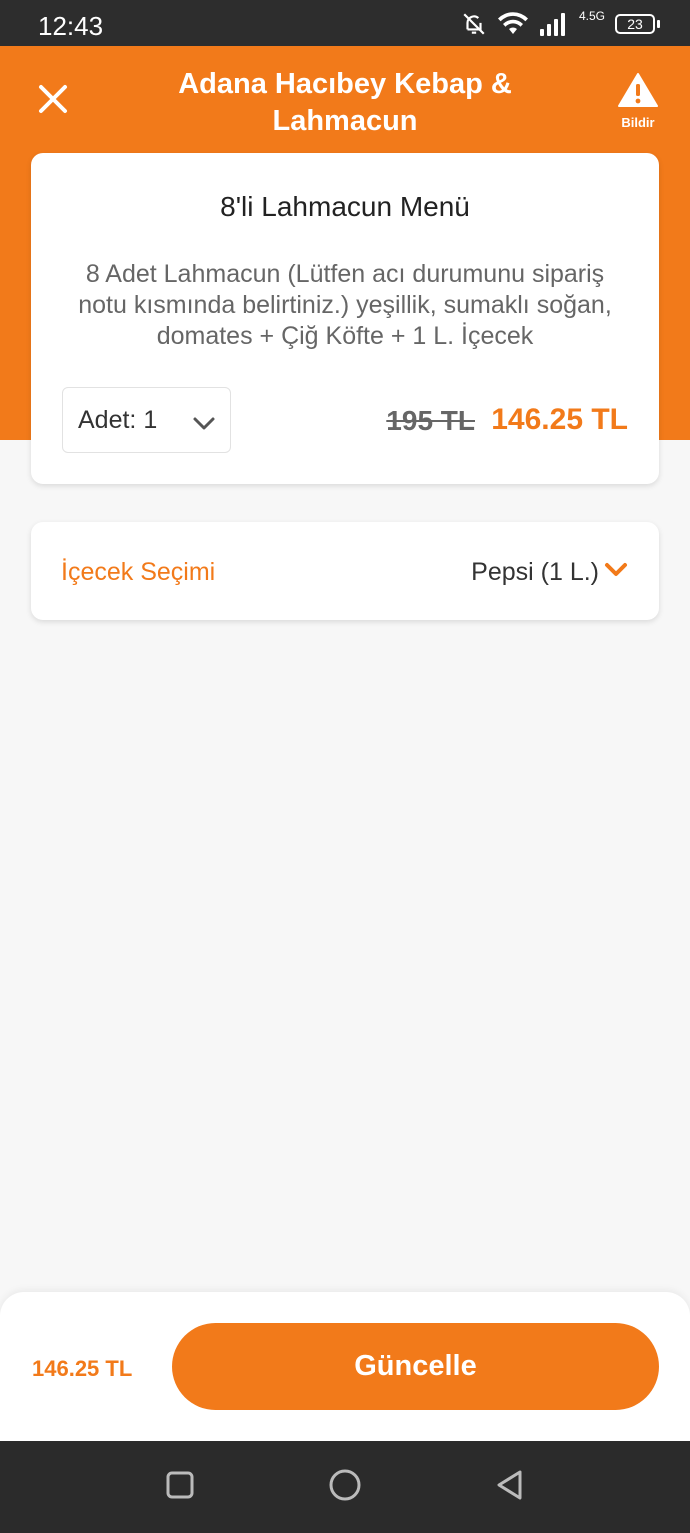  I want to click on new-price: 146.25 TL, so click(559, 419).